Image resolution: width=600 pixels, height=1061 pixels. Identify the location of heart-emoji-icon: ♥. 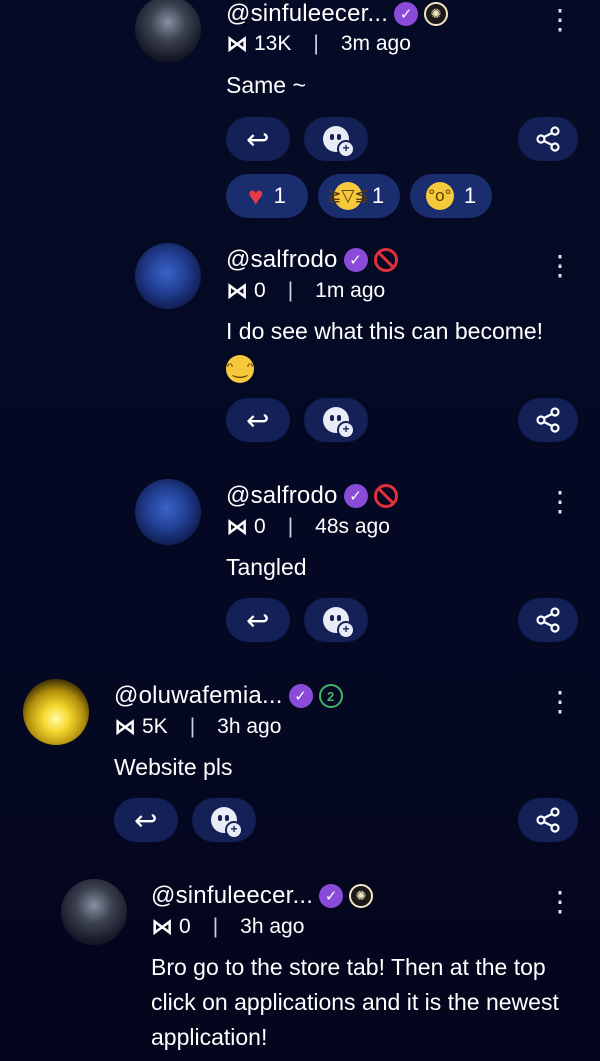
(256, 195).